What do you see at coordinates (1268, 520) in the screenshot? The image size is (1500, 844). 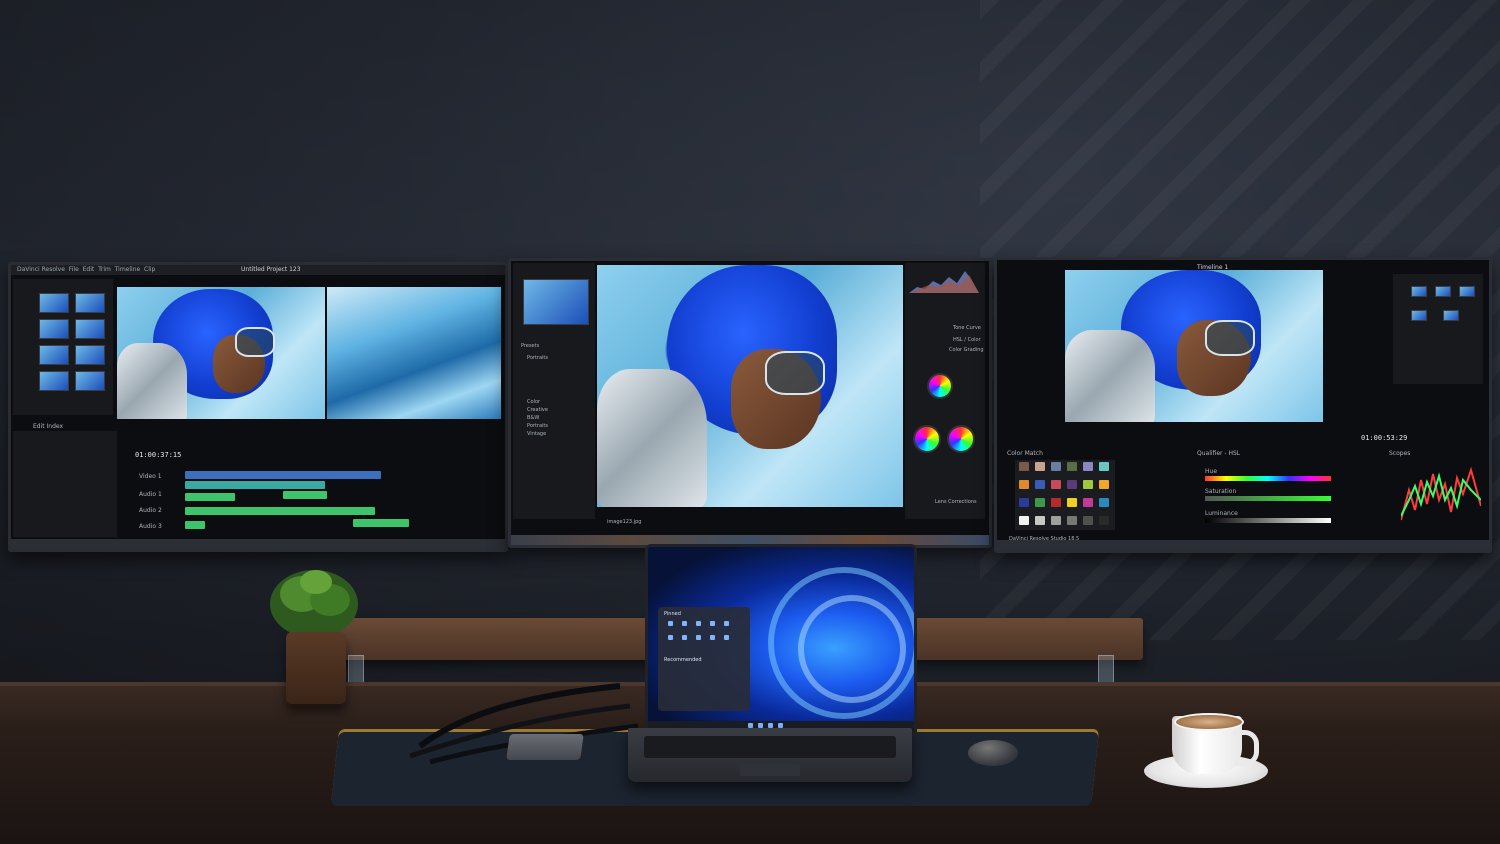 I see `luminance-bar` at bounding box center [1268, 520].